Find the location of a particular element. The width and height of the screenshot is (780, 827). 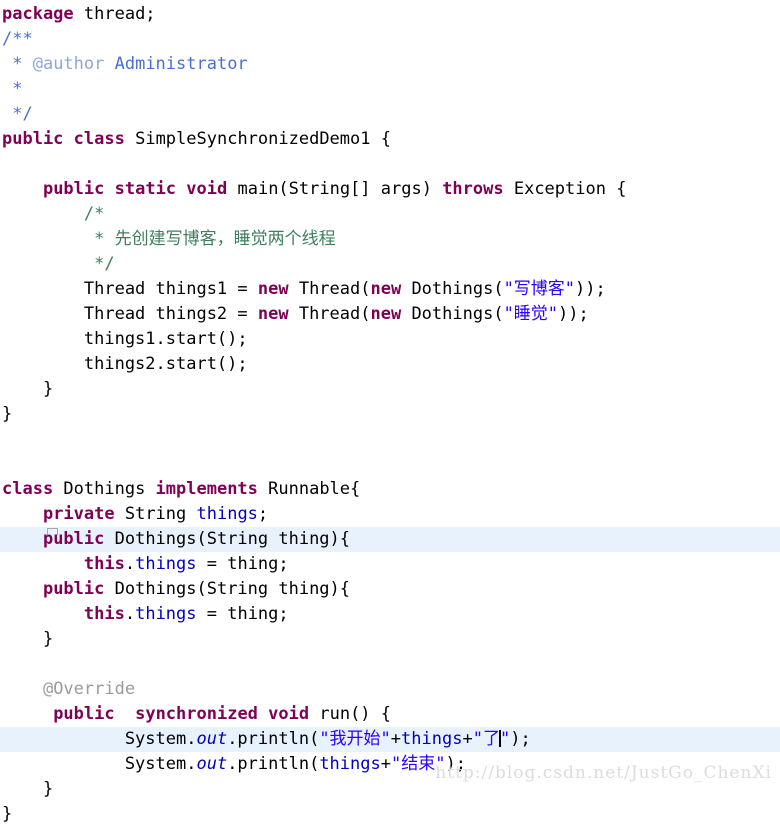

code-line: things2.start(); is located at coordinates (390, 364).